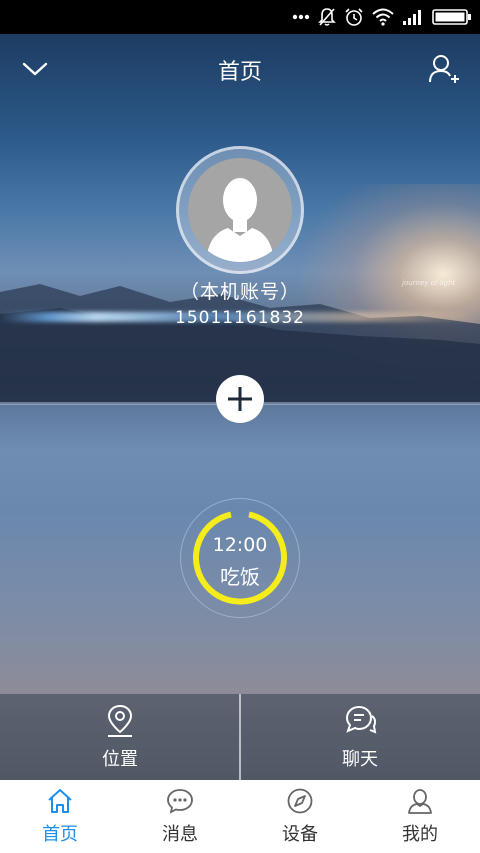  I want to click on location-button: 位置, so click(120, 737).